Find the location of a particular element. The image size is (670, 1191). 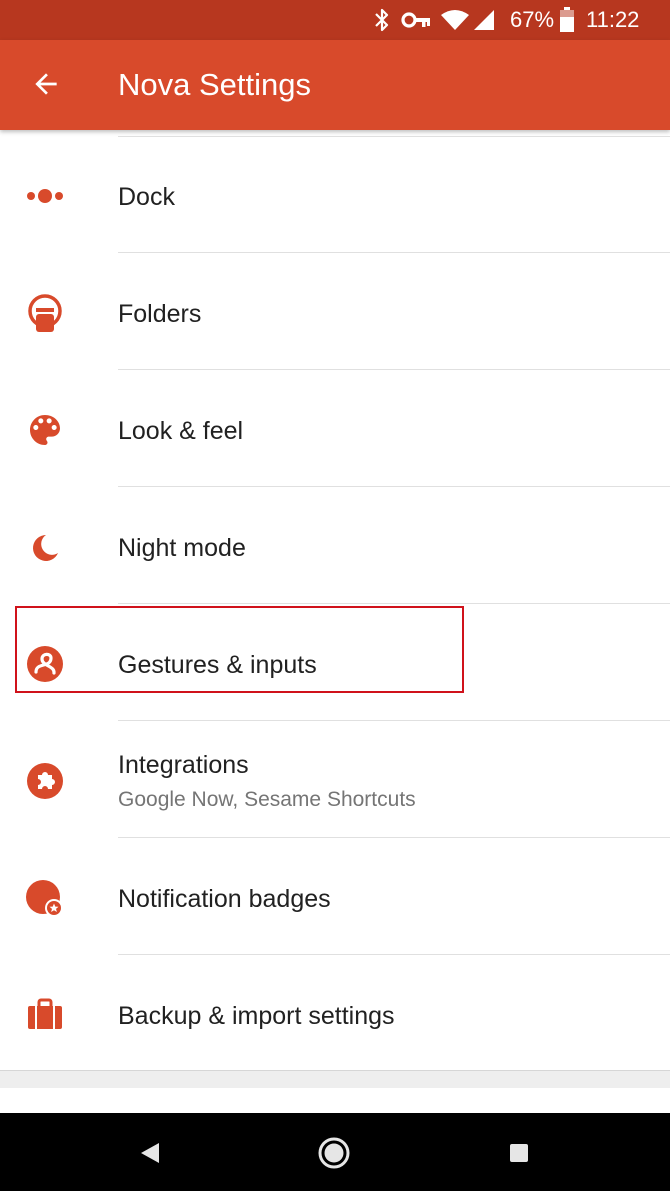

battery-percent: 67% is located at coordinates (532, 19).